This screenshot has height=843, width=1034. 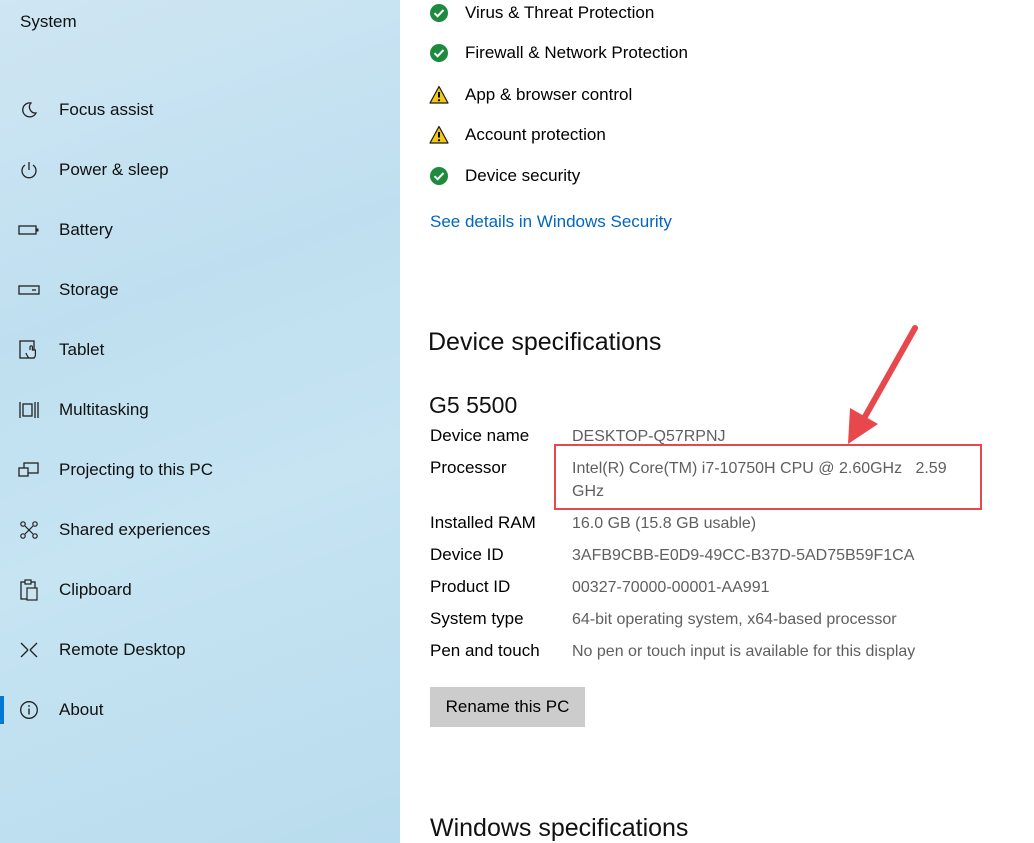 I want to click on spec-value-installed-ram: 16.0 GB (15.8 GB usable), so click(x=664, y=523).